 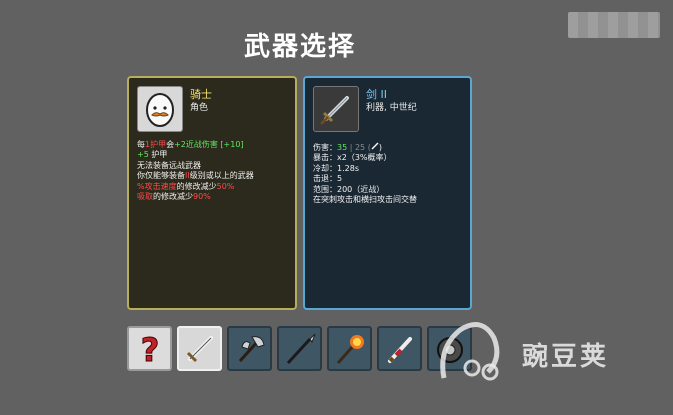 What do you see at coordinates (566, 357) in the screenshot?
I see `watermark-text: 豌豆荚` at bounding box center [566, 357].